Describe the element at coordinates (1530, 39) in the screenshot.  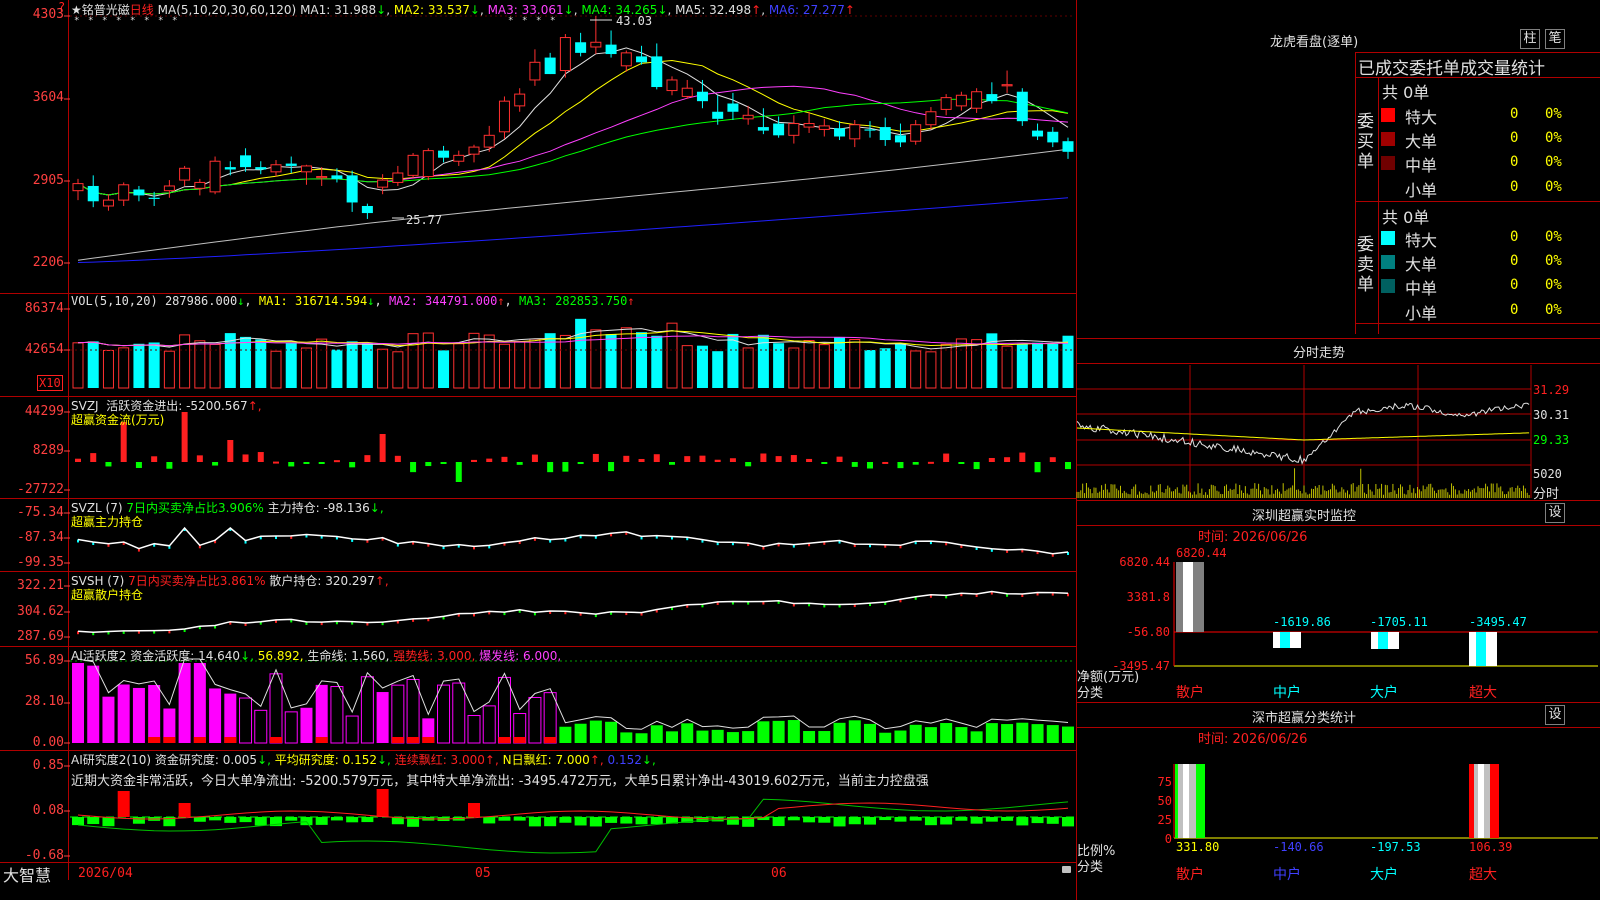
I see `bar-mode-button: 柱` at that location.